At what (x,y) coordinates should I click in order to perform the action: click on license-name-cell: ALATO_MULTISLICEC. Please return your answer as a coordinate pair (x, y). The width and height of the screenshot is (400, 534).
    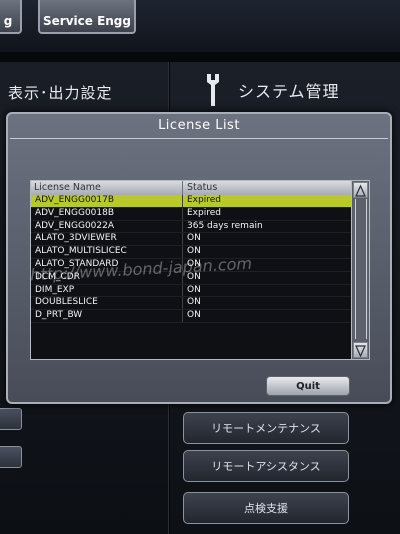
    Looking at the image, I should click on (107, 252).